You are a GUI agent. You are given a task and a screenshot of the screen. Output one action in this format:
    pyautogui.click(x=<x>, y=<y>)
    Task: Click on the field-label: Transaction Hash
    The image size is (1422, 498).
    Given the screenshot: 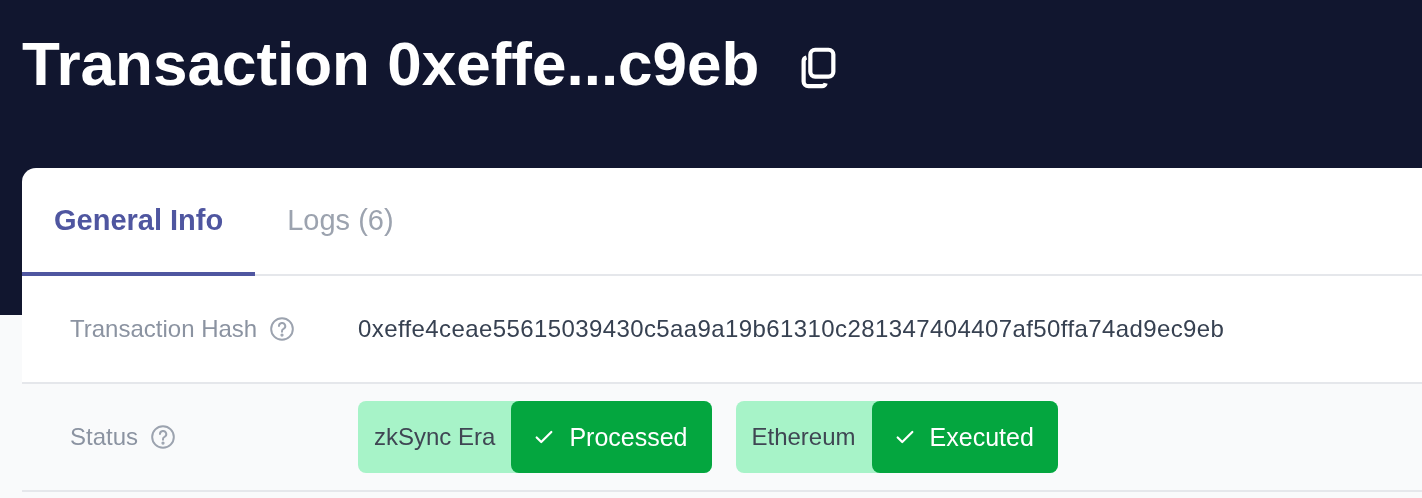 What is the action you would take?
    pyautogui.click(x=164, y=329)
    